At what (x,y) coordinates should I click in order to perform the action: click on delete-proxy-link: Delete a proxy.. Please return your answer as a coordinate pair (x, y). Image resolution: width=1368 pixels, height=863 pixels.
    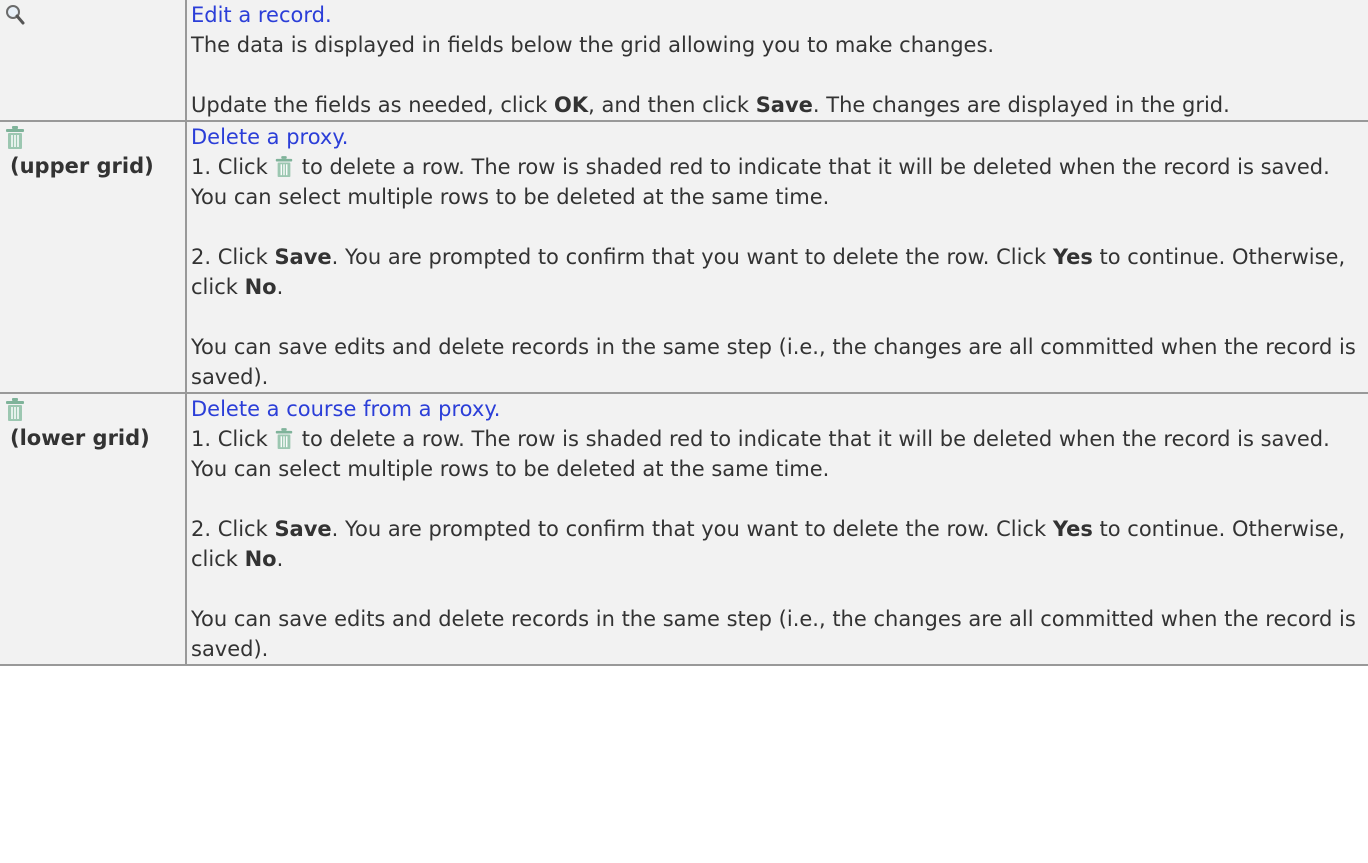
    Looking at the image, I should click on (269, 137).